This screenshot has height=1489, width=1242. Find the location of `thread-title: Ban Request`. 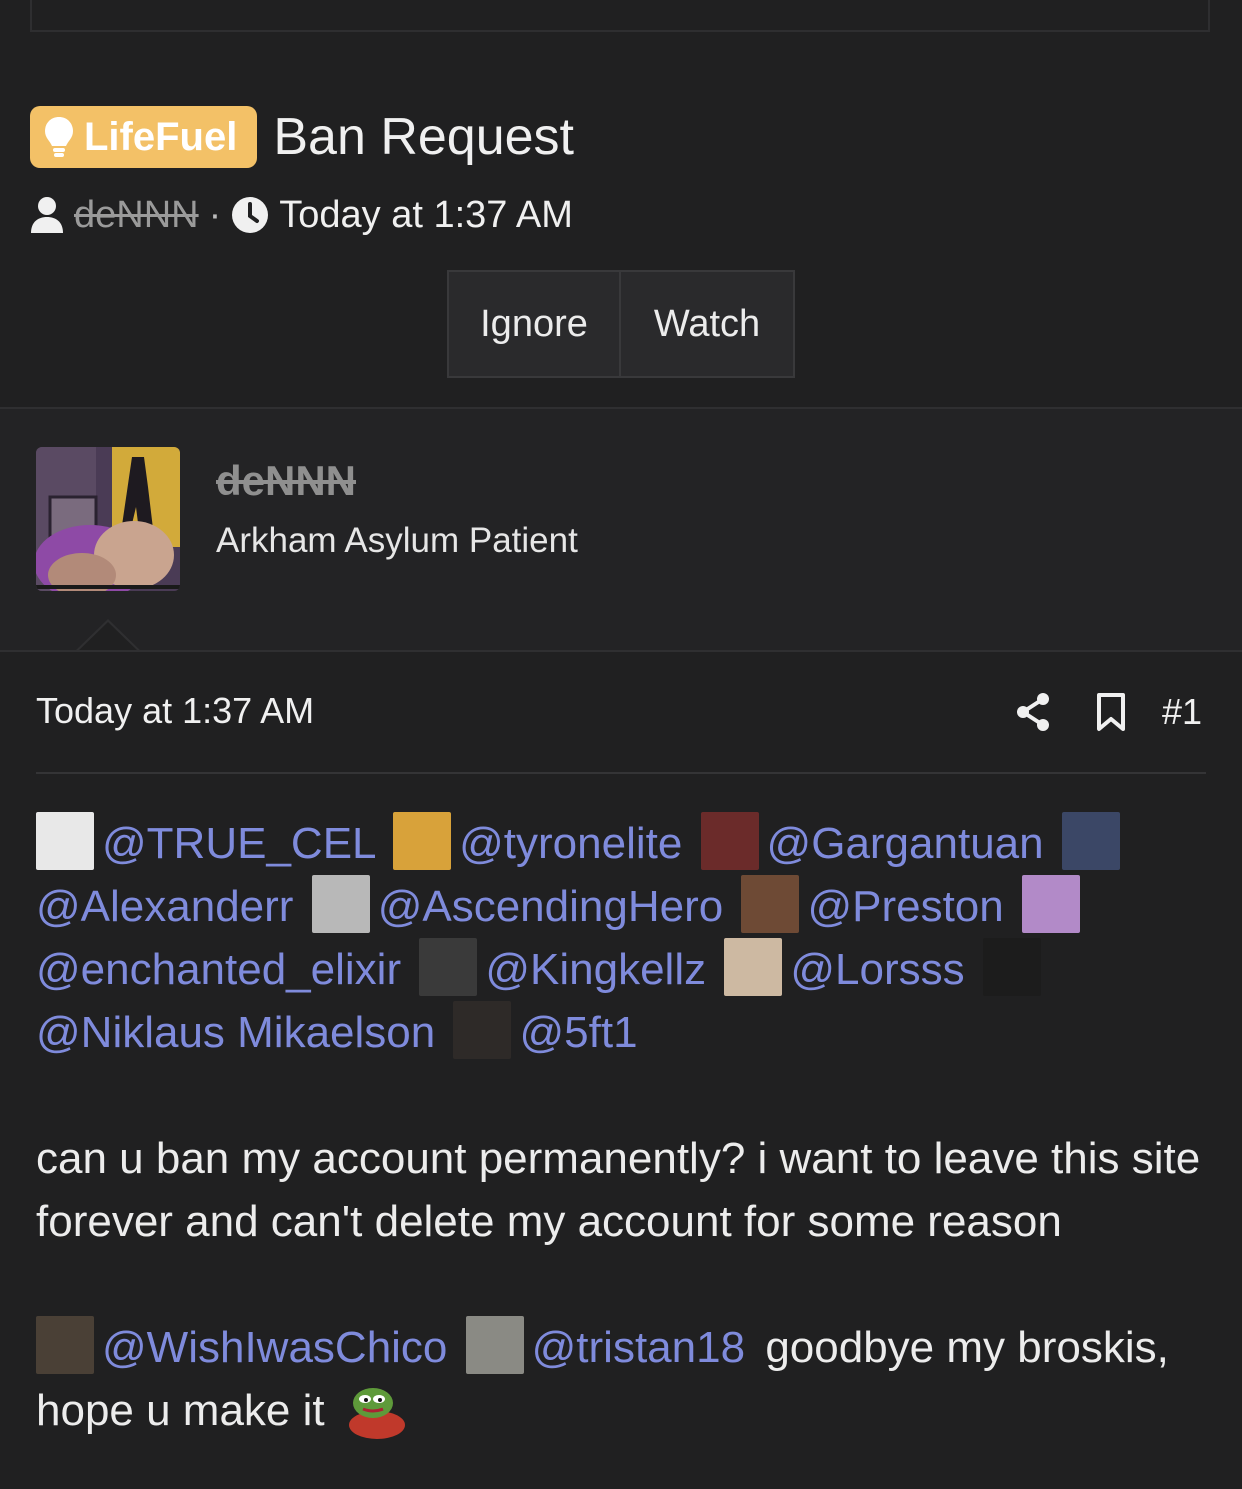

thread-title: Ban Request is located at coordinates (423, 137).